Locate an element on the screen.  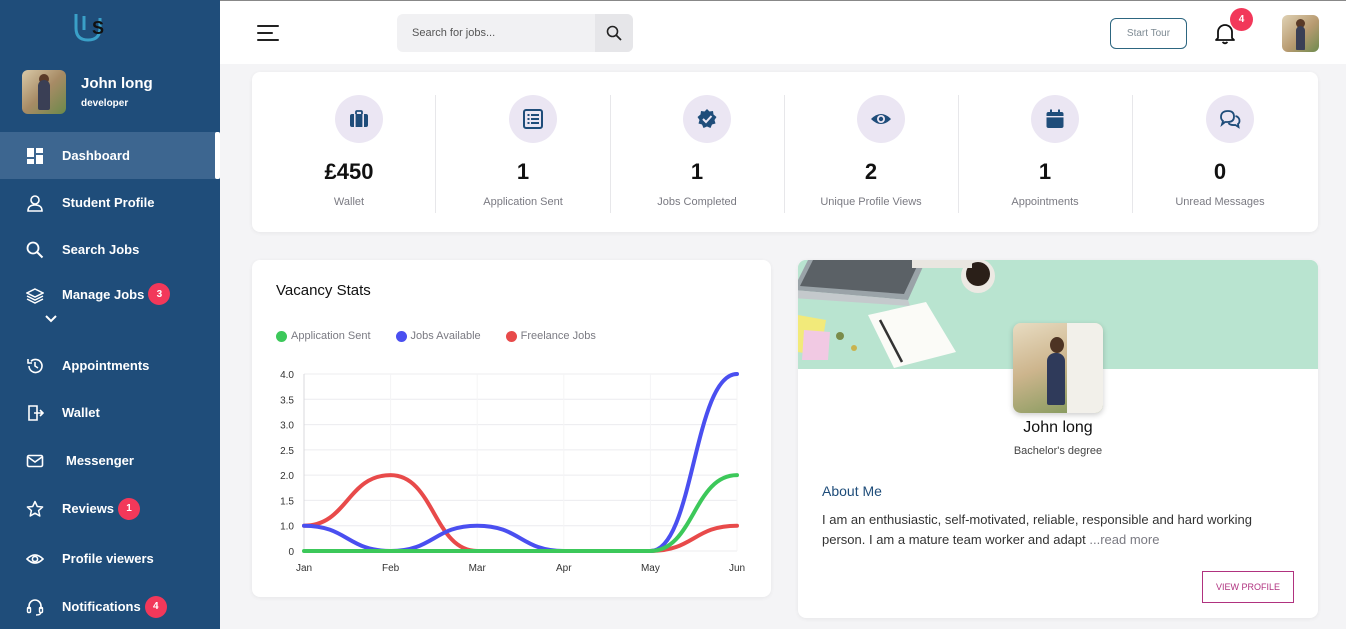
menu-toggle-icon is located at coordinates (268, 34).